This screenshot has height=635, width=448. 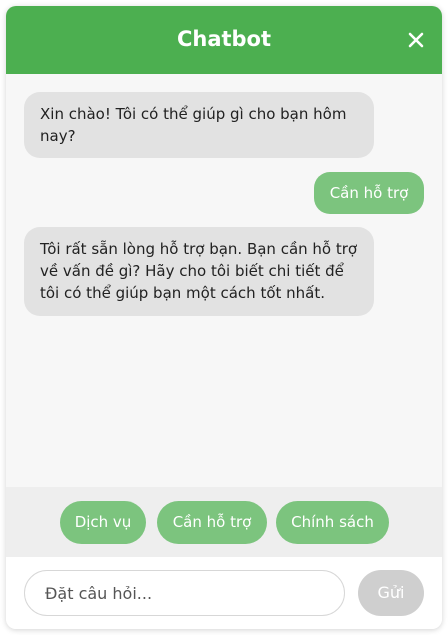 I want to click on quick-reply-dich-vu: Dịch vụ, so click(x=103, y=522).